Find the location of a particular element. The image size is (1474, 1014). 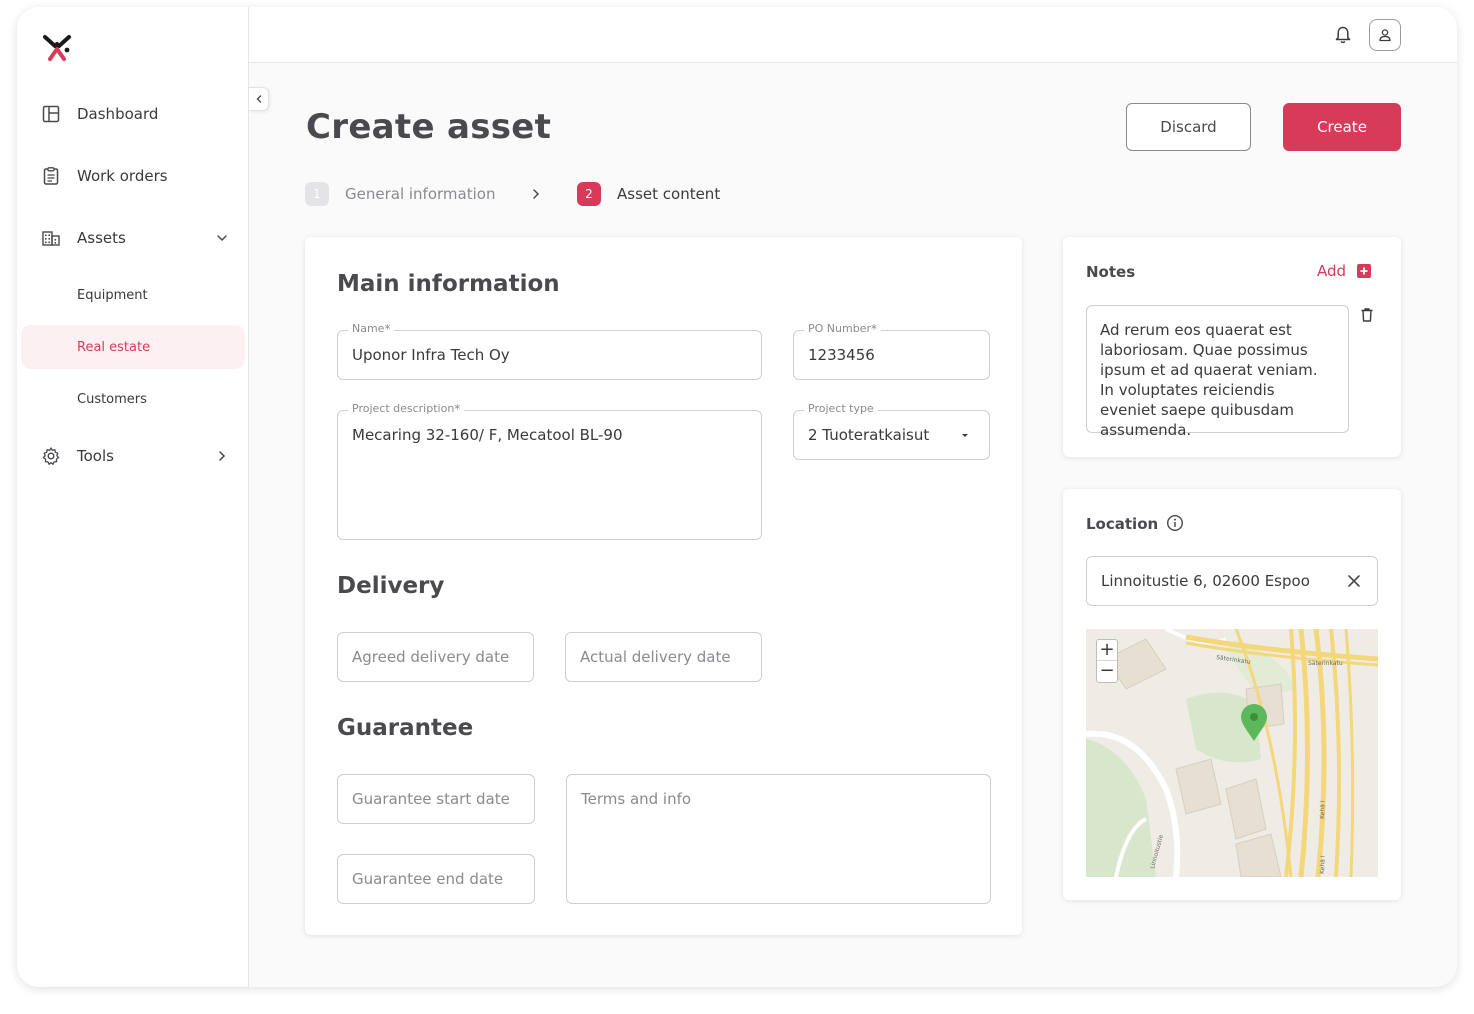

name-field: Name* Uponor Infra Tech Oy is located at coordinates (549, 351).